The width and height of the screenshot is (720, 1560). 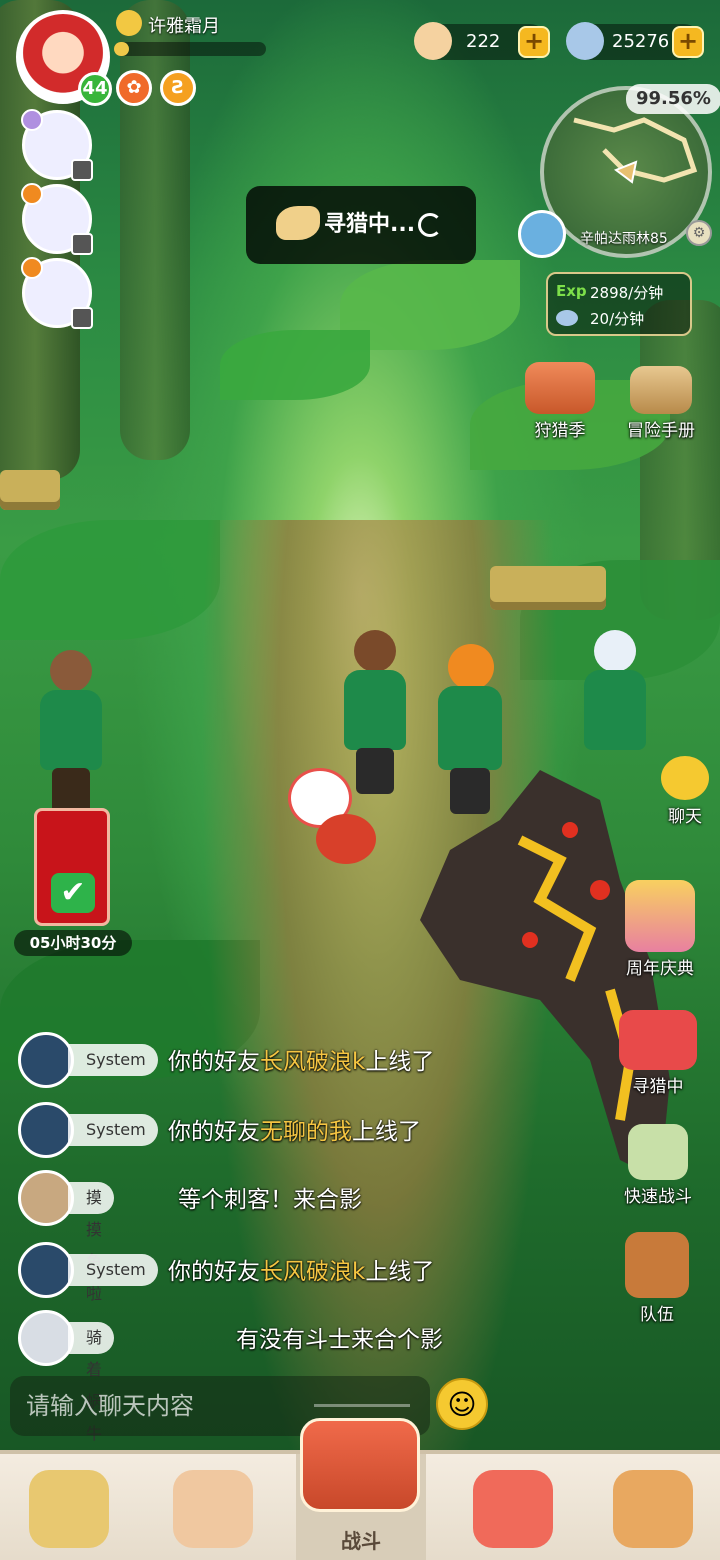 I want to click on gem-amount: 25276, so click(x=641, y=41).